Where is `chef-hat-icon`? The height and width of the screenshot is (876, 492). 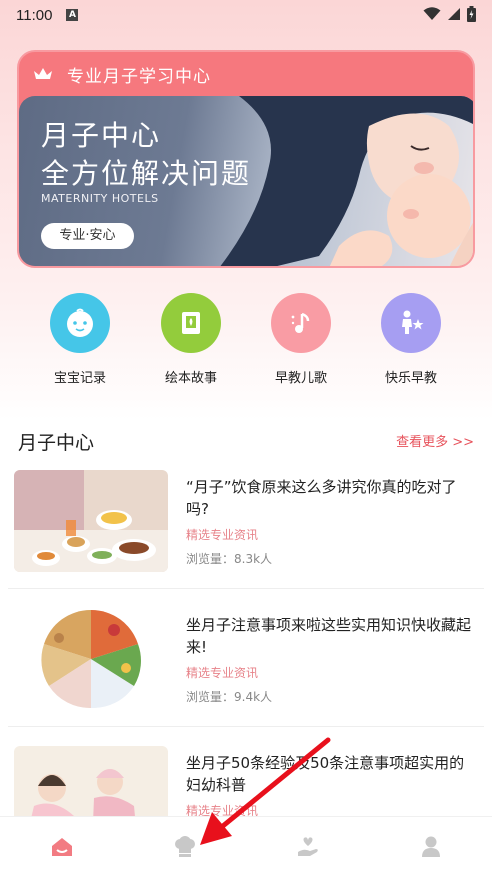 chef-hat-icon is located at coordinates (184, 846).